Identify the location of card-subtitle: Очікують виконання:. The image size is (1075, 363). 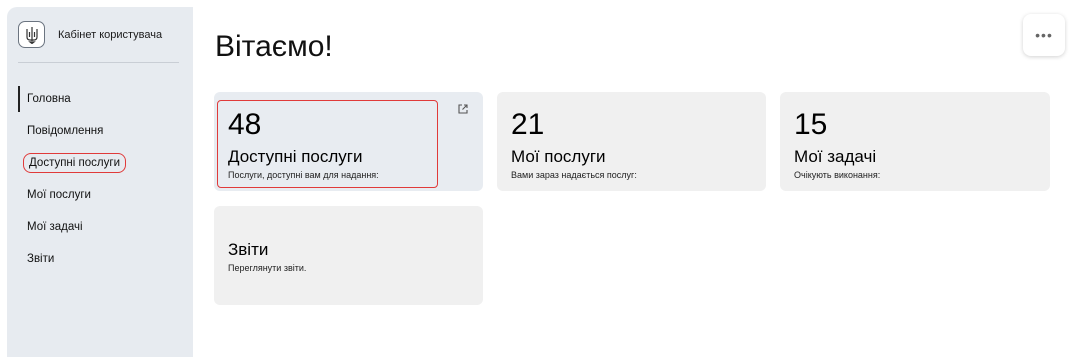
(837, 175).